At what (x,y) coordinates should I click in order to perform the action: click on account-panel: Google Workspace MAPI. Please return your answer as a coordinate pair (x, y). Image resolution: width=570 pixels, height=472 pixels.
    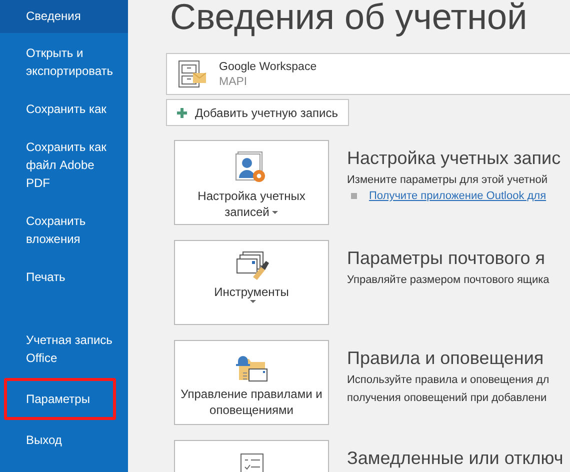
    Looking at the image, I should click on (368, 74).